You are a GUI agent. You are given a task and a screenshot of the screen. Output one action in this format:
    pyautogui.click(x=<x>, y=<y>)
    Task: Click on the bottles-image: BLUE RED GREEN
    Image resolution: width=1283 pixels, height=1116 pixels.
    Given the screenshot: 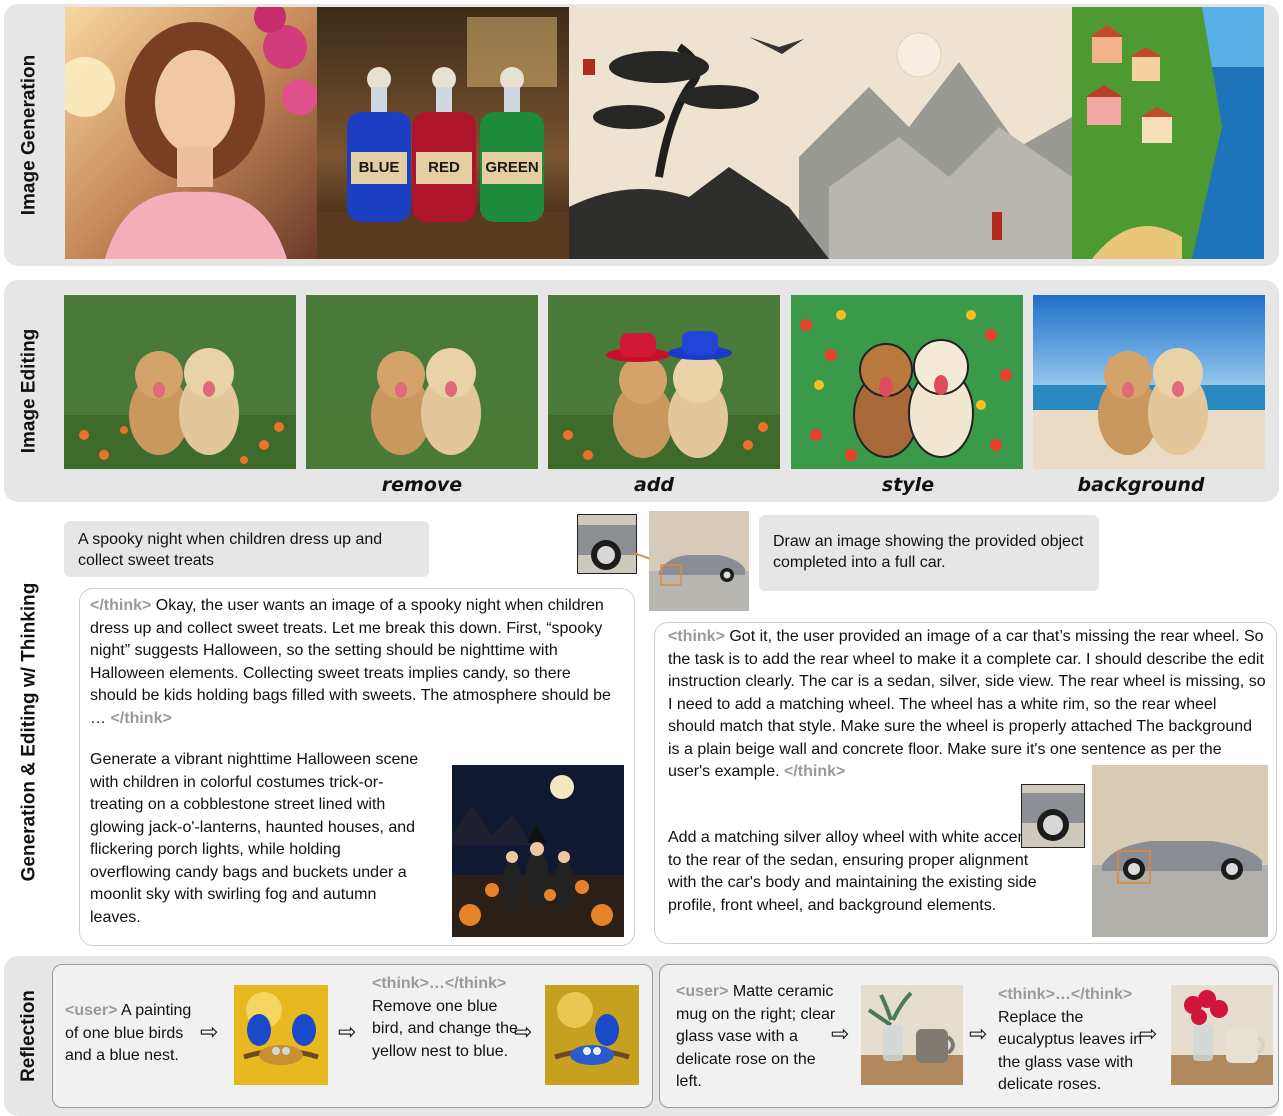 What is the action you would take?
    pyautogui.click(x=443, y=133)
    